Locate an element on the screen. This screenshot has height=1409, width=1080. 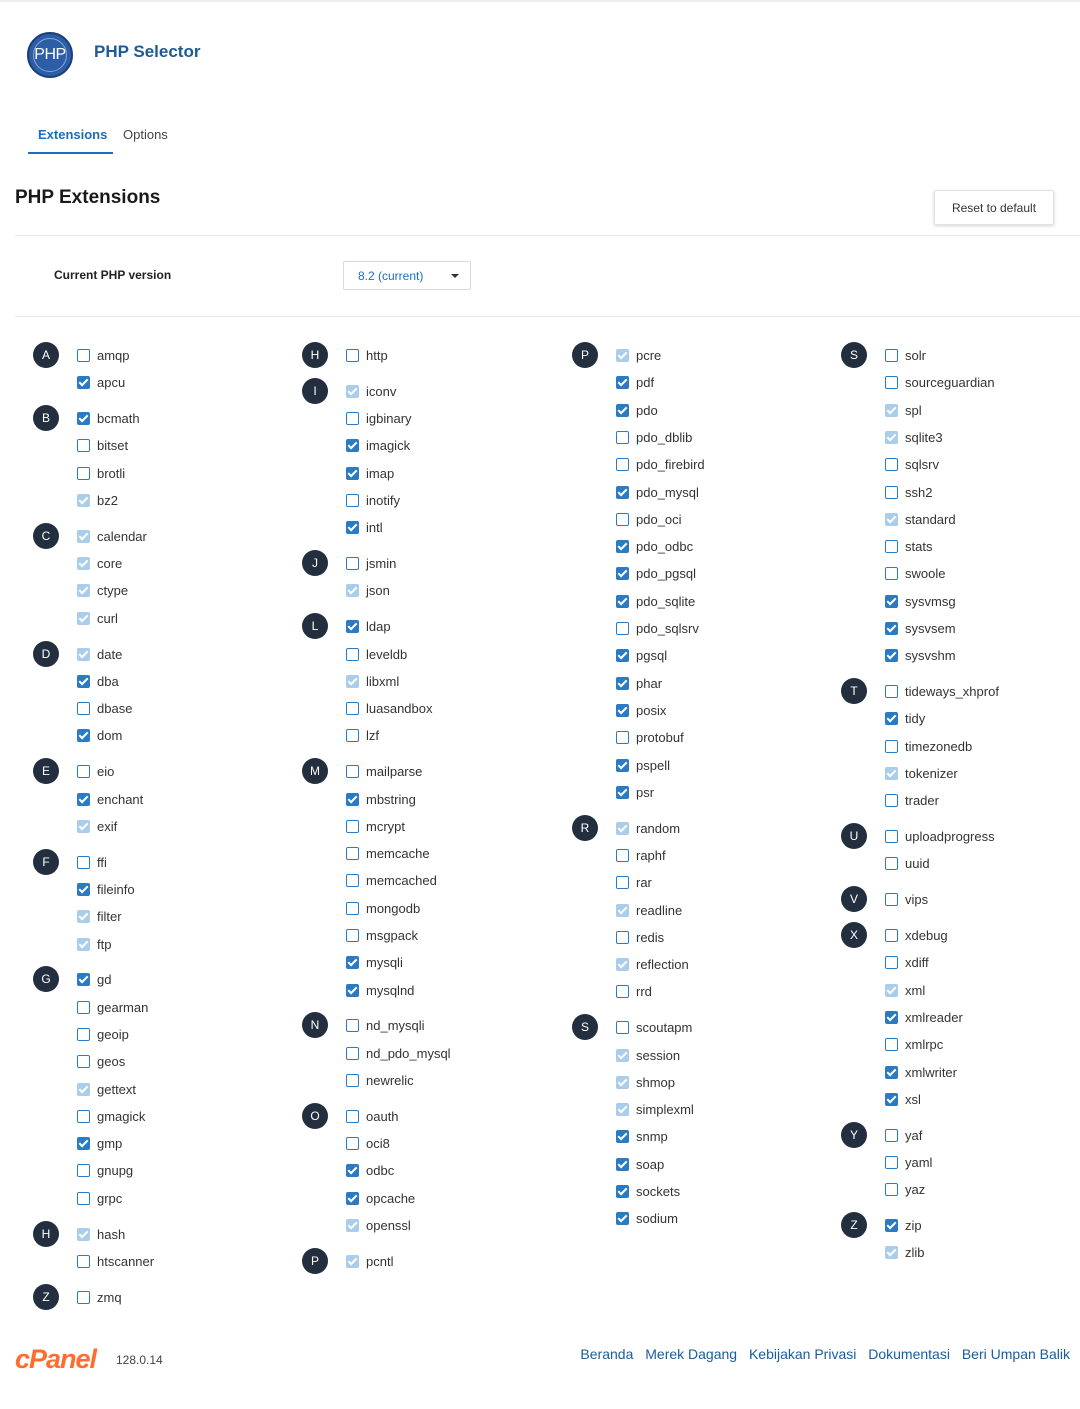
footer-link-kebijakan-privasi: Kebijakan Privasi is located at coordinates (802, 1354).